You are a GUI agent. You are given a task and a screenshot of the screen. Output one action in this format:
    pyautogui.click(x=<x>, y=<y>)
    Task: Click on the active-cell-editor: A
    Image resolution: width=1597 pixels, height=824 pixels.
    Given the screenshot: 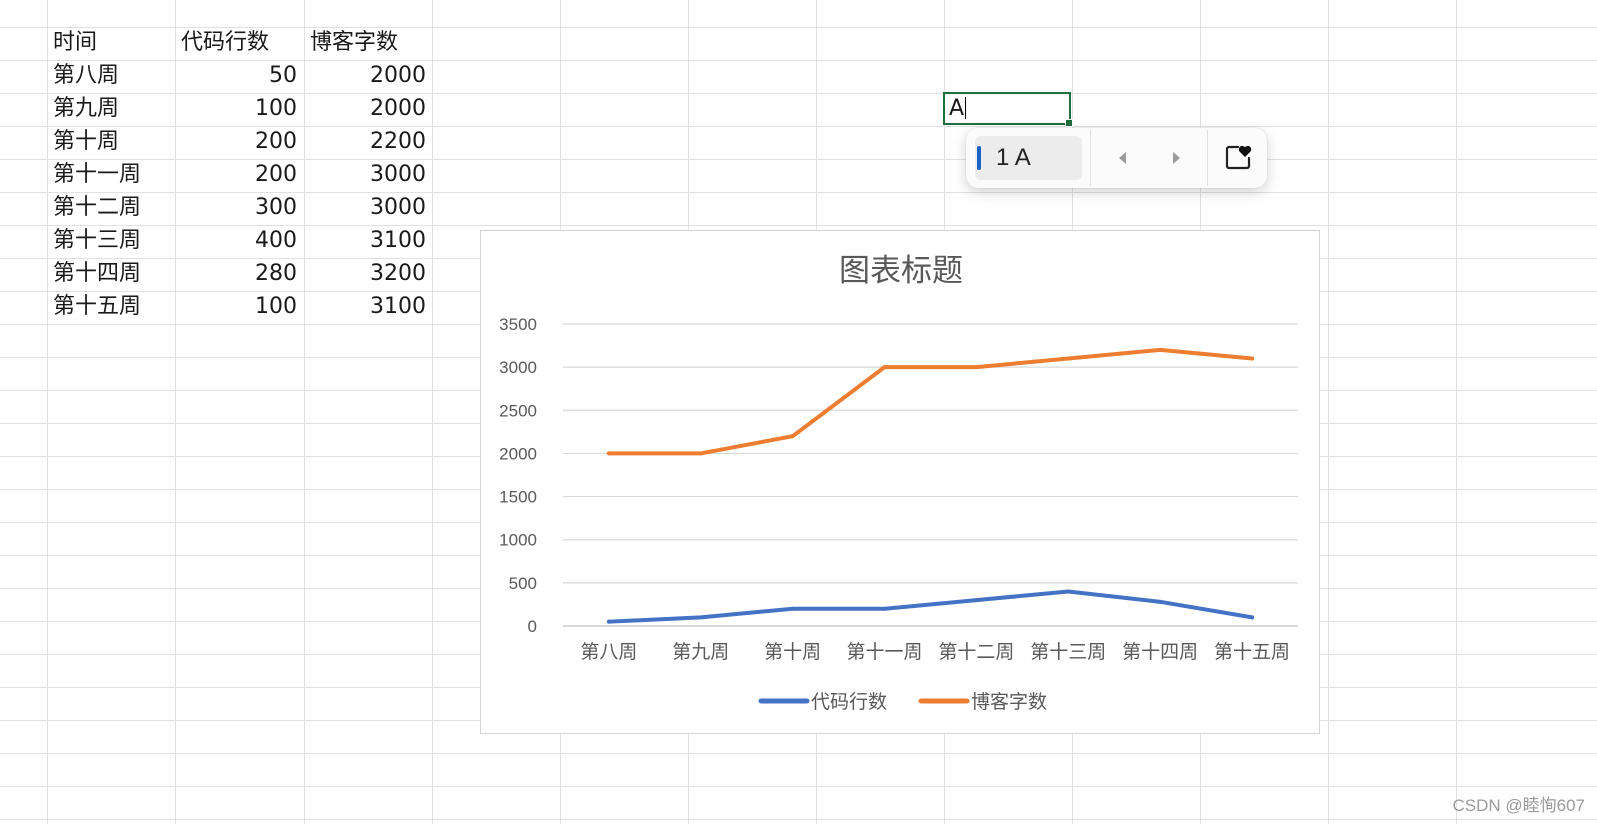 What is the action you would take?
    pyautogui.click(x=1008, y=109)
    